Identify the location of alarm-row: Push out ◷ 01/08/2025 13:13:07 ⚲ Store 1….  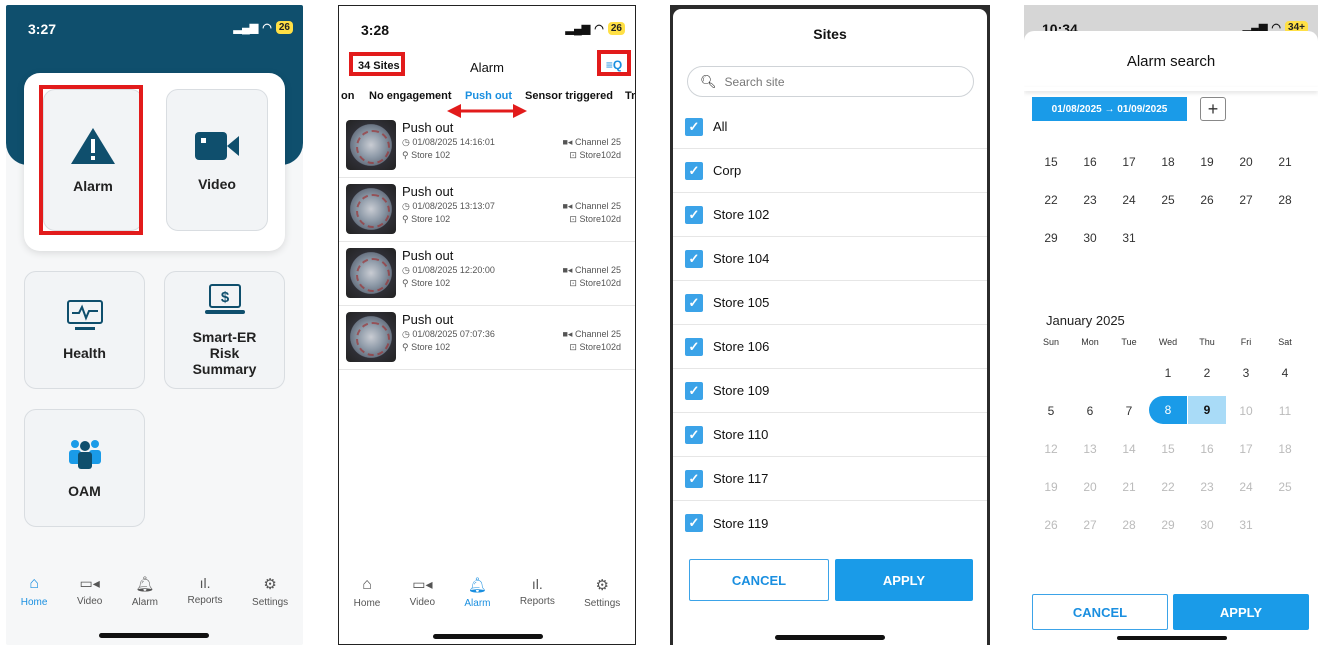
(487, 210).